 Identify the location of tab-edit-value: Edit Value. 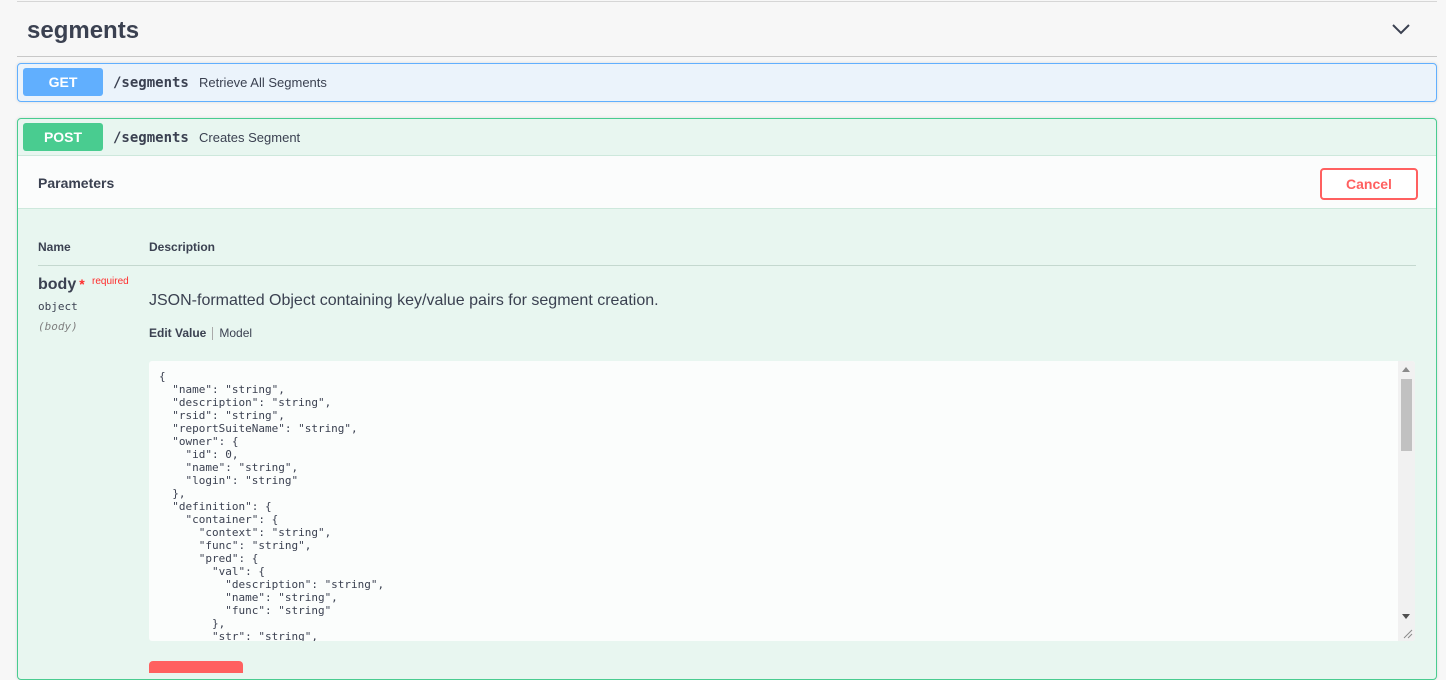
(177, 333).